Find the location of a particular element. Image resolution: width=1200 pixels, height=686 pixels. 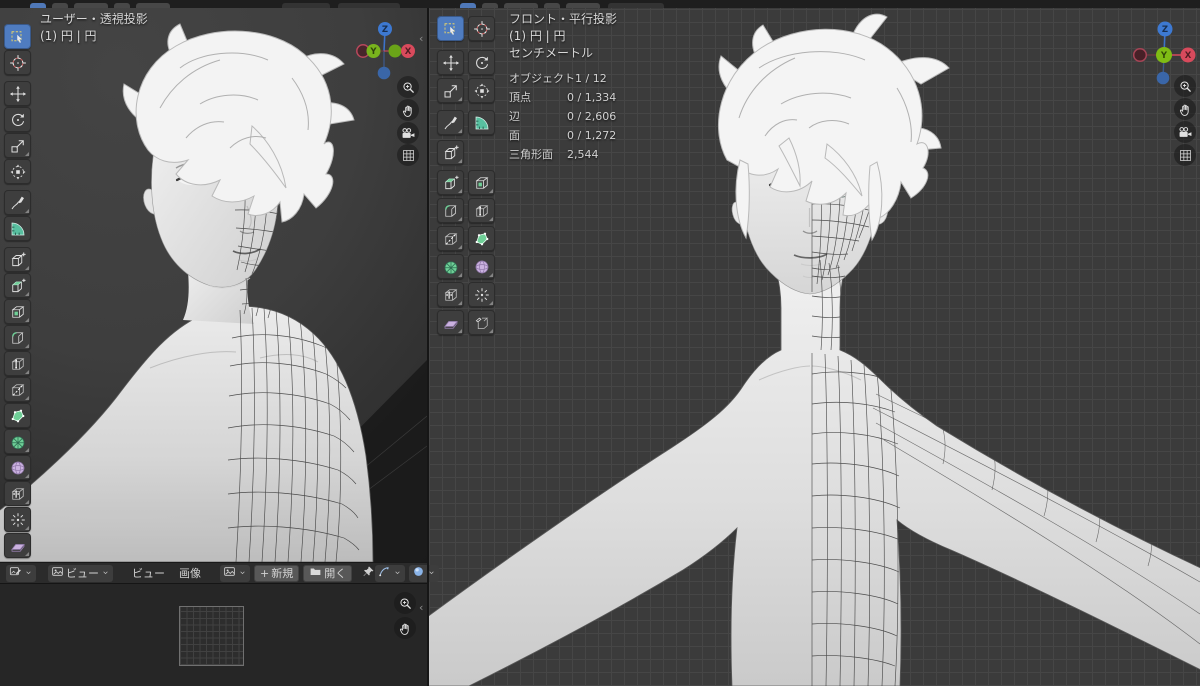

image-editor-icon is located at coordinates (15, 573).